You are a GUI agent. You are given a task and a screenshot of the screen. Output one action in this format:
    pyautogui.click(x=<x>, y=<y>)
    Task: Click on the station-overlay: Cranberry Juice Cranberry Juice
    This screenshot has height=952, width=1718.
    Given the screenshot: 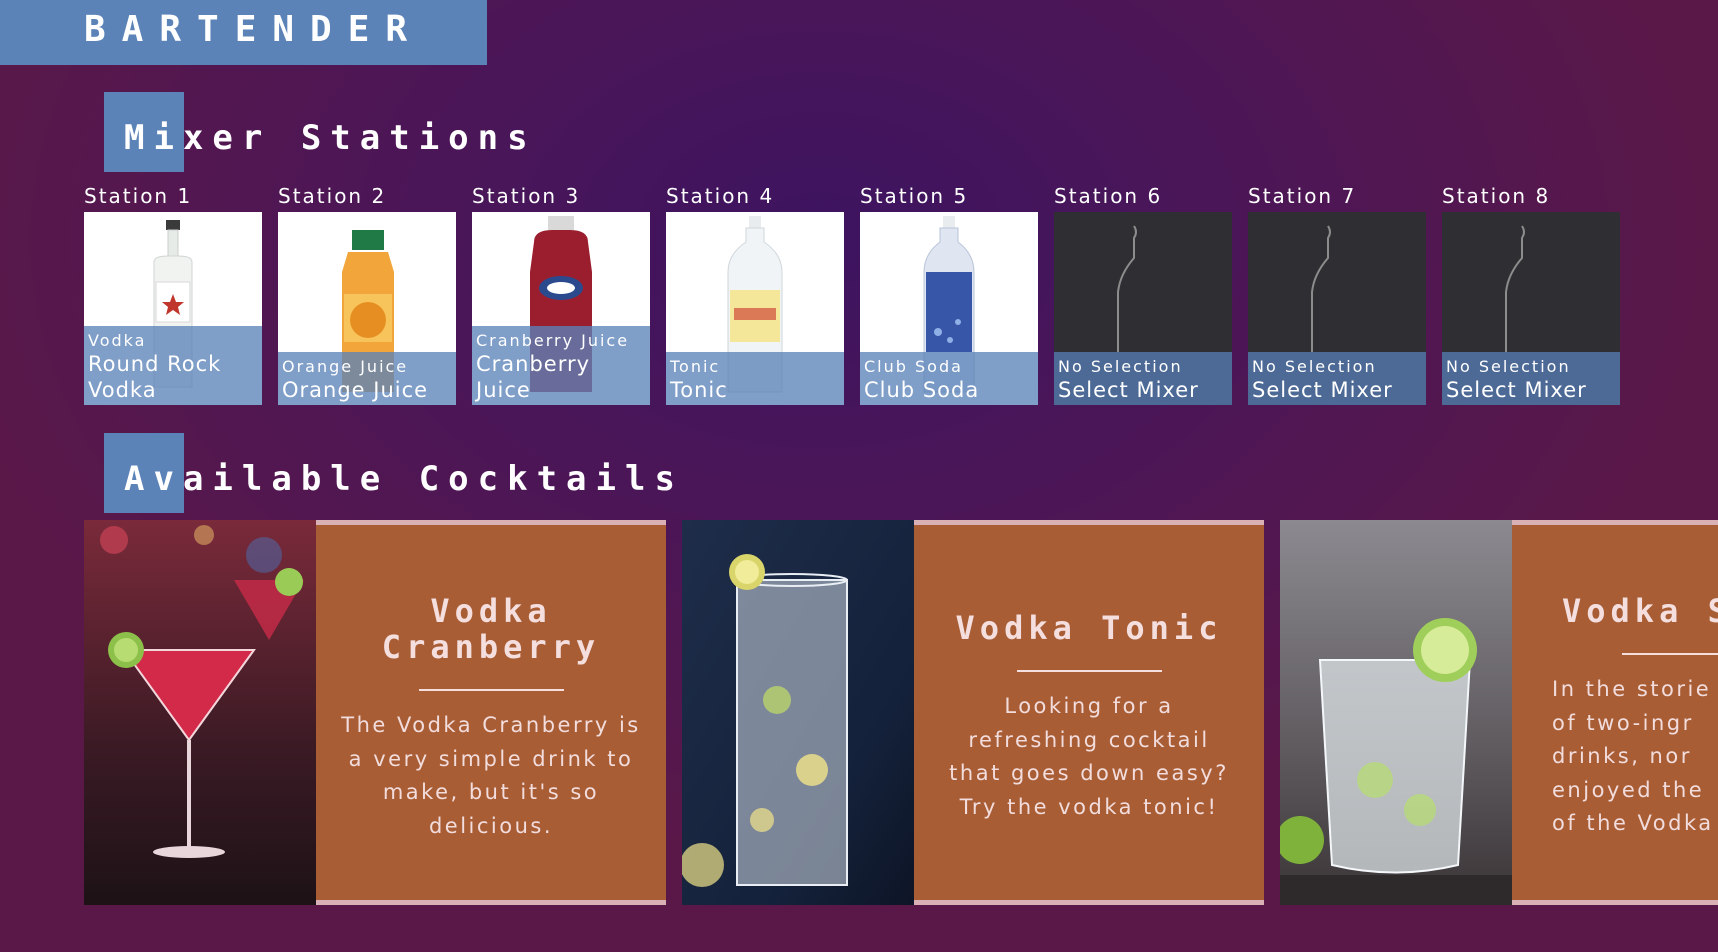 What is the action you would take?
    pyautogui.click(x=561, y=365)
    